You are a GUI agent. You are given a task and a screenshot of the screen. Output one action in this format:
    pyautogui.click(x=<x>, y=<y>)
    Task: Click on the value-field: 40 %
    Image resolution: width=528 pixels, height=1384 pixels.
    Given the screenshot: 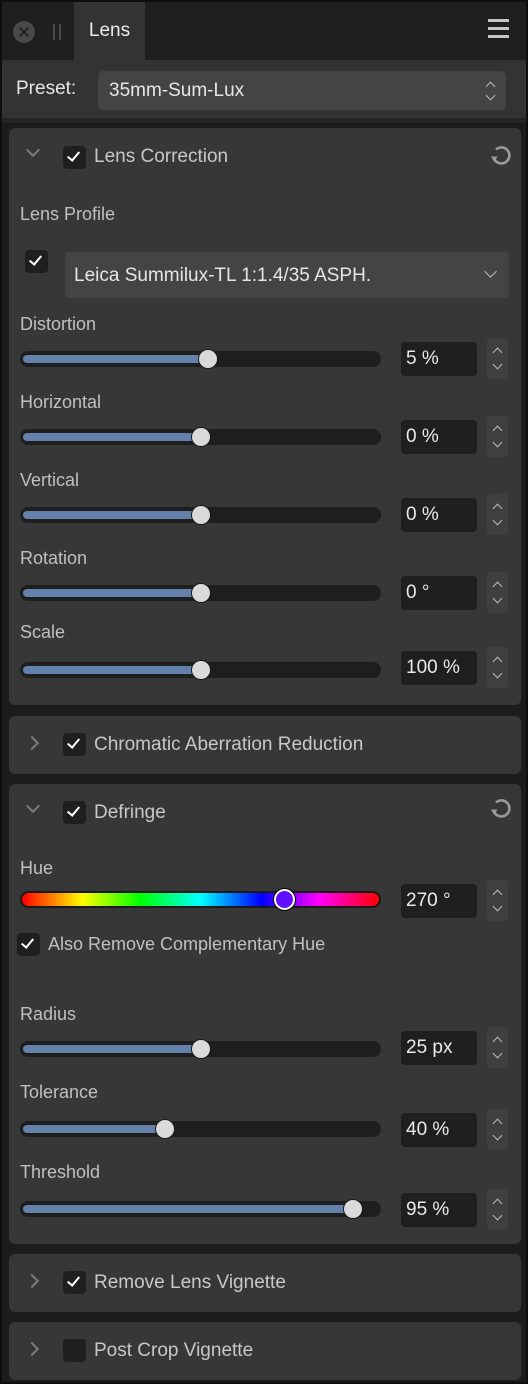 What is the action you would take?
    pyautogui.click(x=439, y=1130)
    